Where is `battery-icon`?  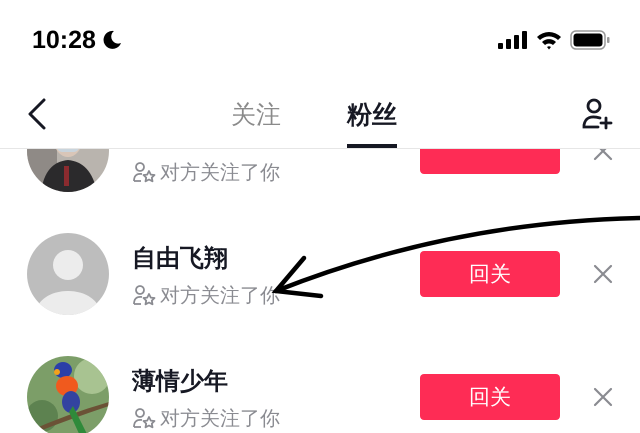 battery-icon is located at coordinates (590, 40).